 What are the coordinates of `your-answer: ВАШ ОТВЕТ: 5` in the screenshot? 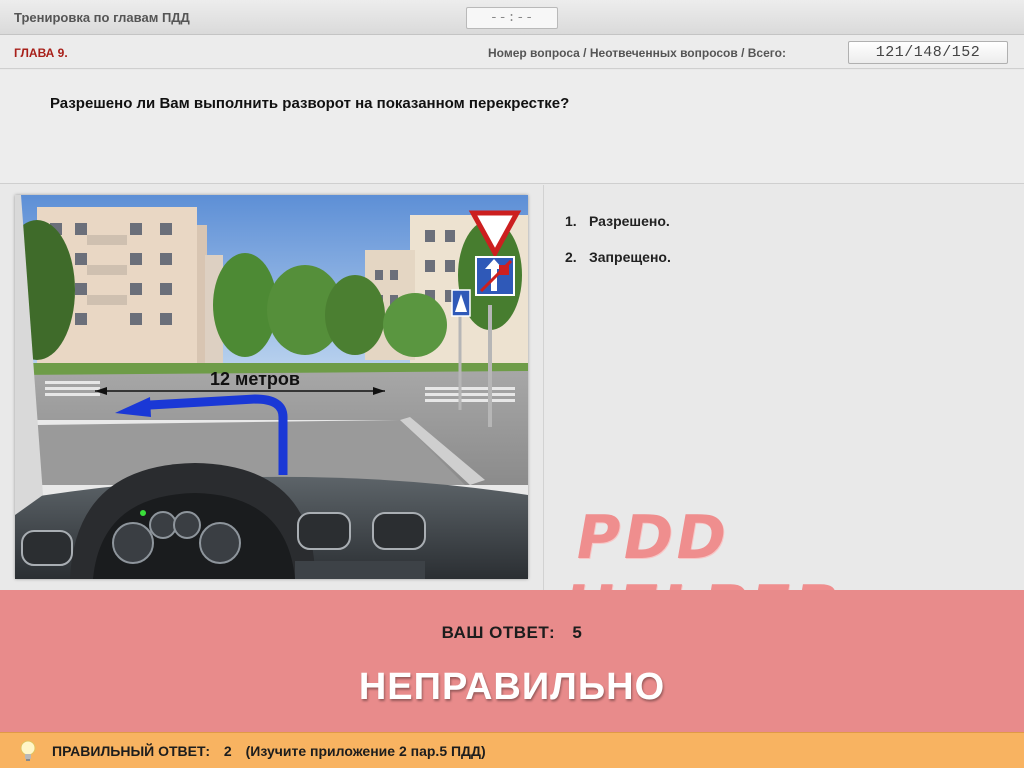 It's located at (512, 633).